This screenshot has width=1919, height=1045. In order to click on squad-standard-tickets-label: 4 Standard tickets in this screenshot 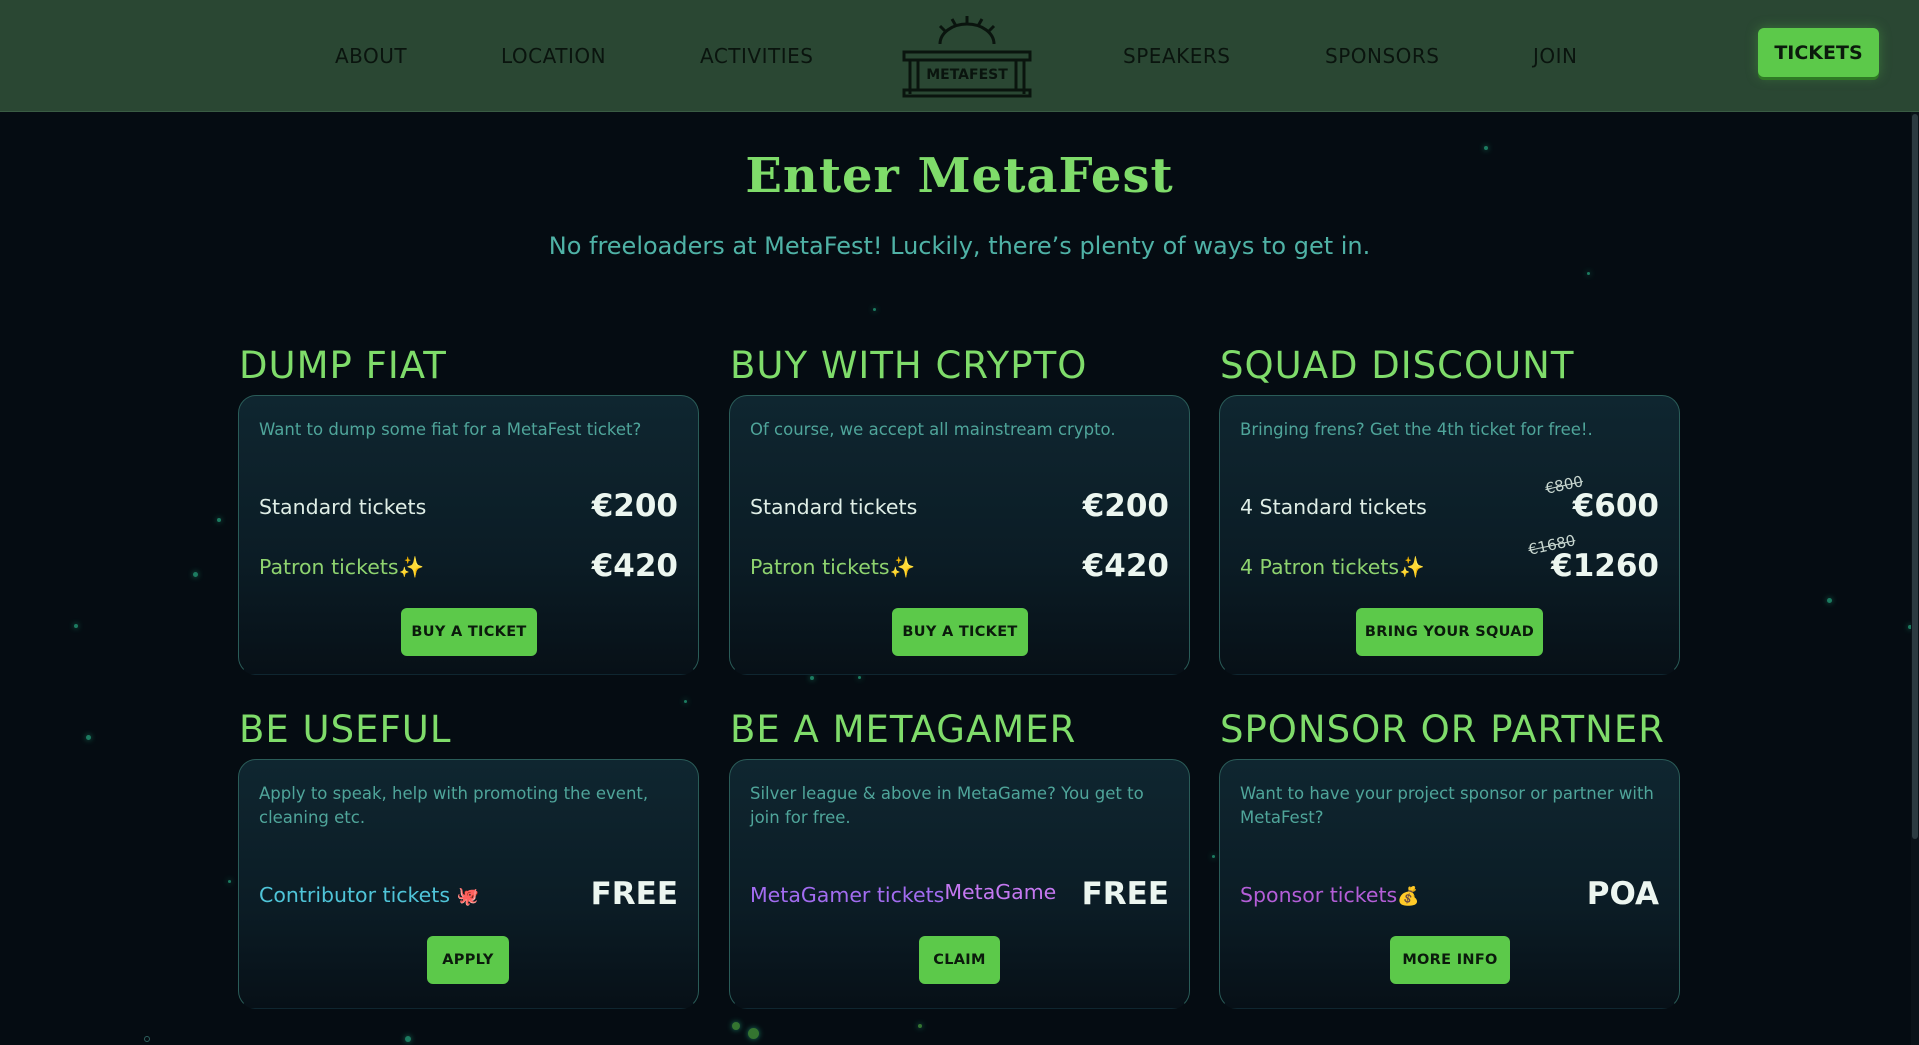, I will do `click(1333, 507)`.